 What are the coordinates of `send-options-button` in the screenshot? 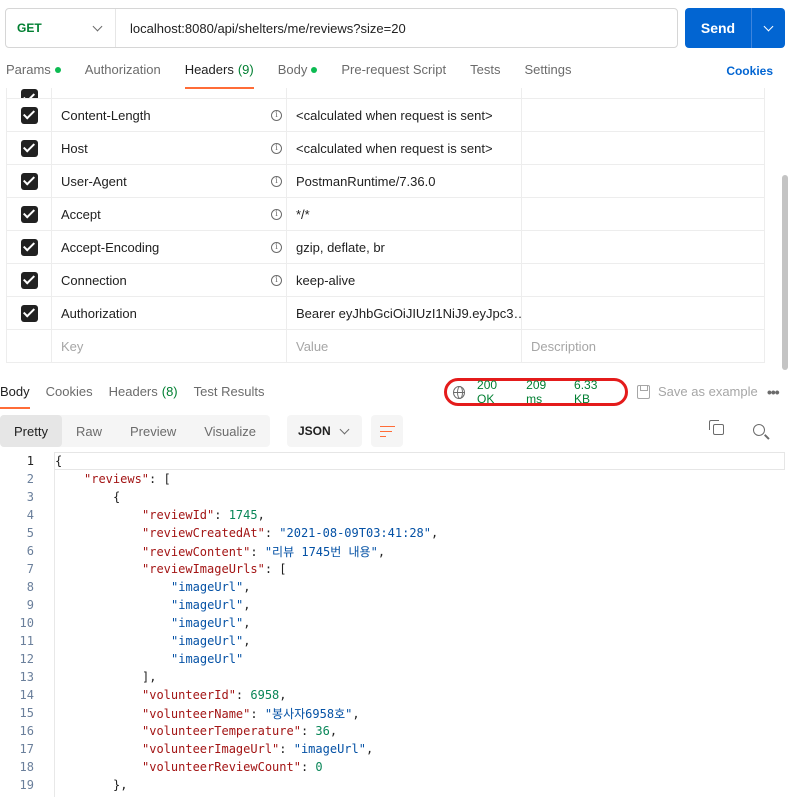 It's located at (768, 28).